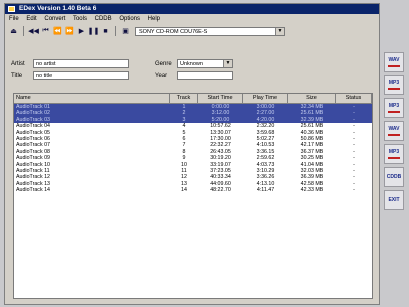 This screenshot has height=307, width=409. Describe the element at coordinates (33, 190) in the screenshot. I see `track-name: AudioTrack 14` at that location.